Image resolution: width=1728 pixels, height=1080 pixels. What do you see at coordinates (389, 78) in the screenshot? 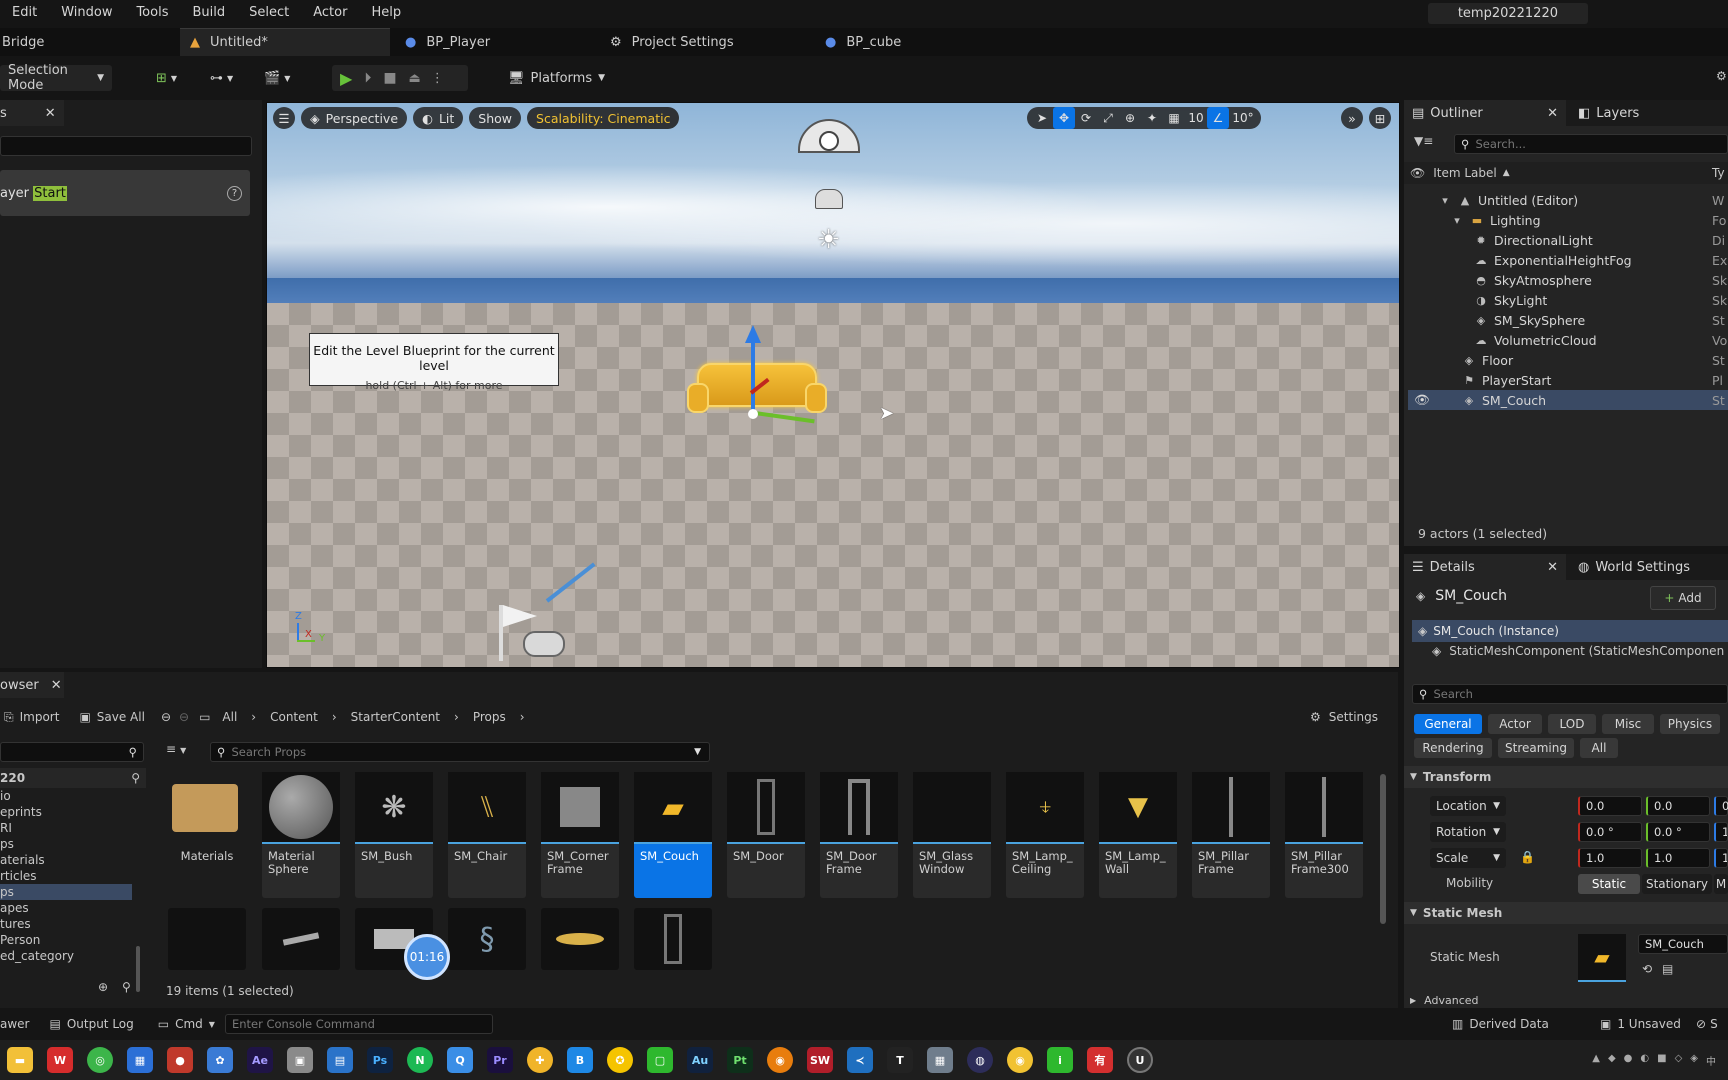
I see `stop-icon: ■` at bounding box center [389, 78].